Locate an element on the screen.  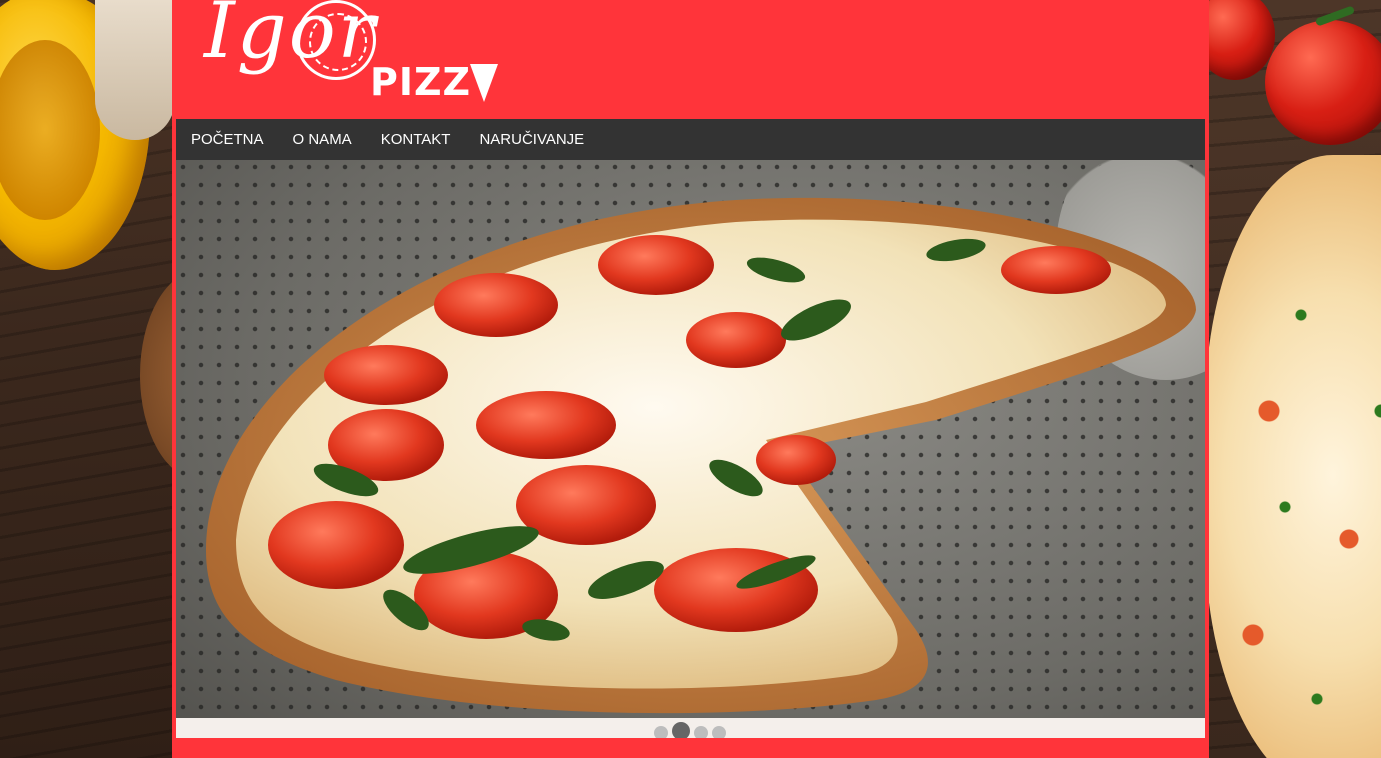
pizza-circle-icon is located at coordinates (336, 40).